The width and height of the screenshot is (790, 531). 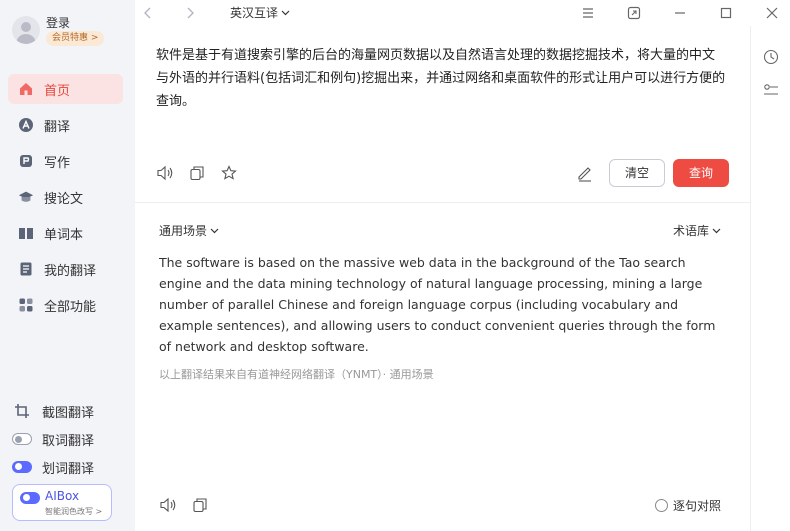 I want to click on sidebar-item-writing: 写作, so click(x=65, y=161).